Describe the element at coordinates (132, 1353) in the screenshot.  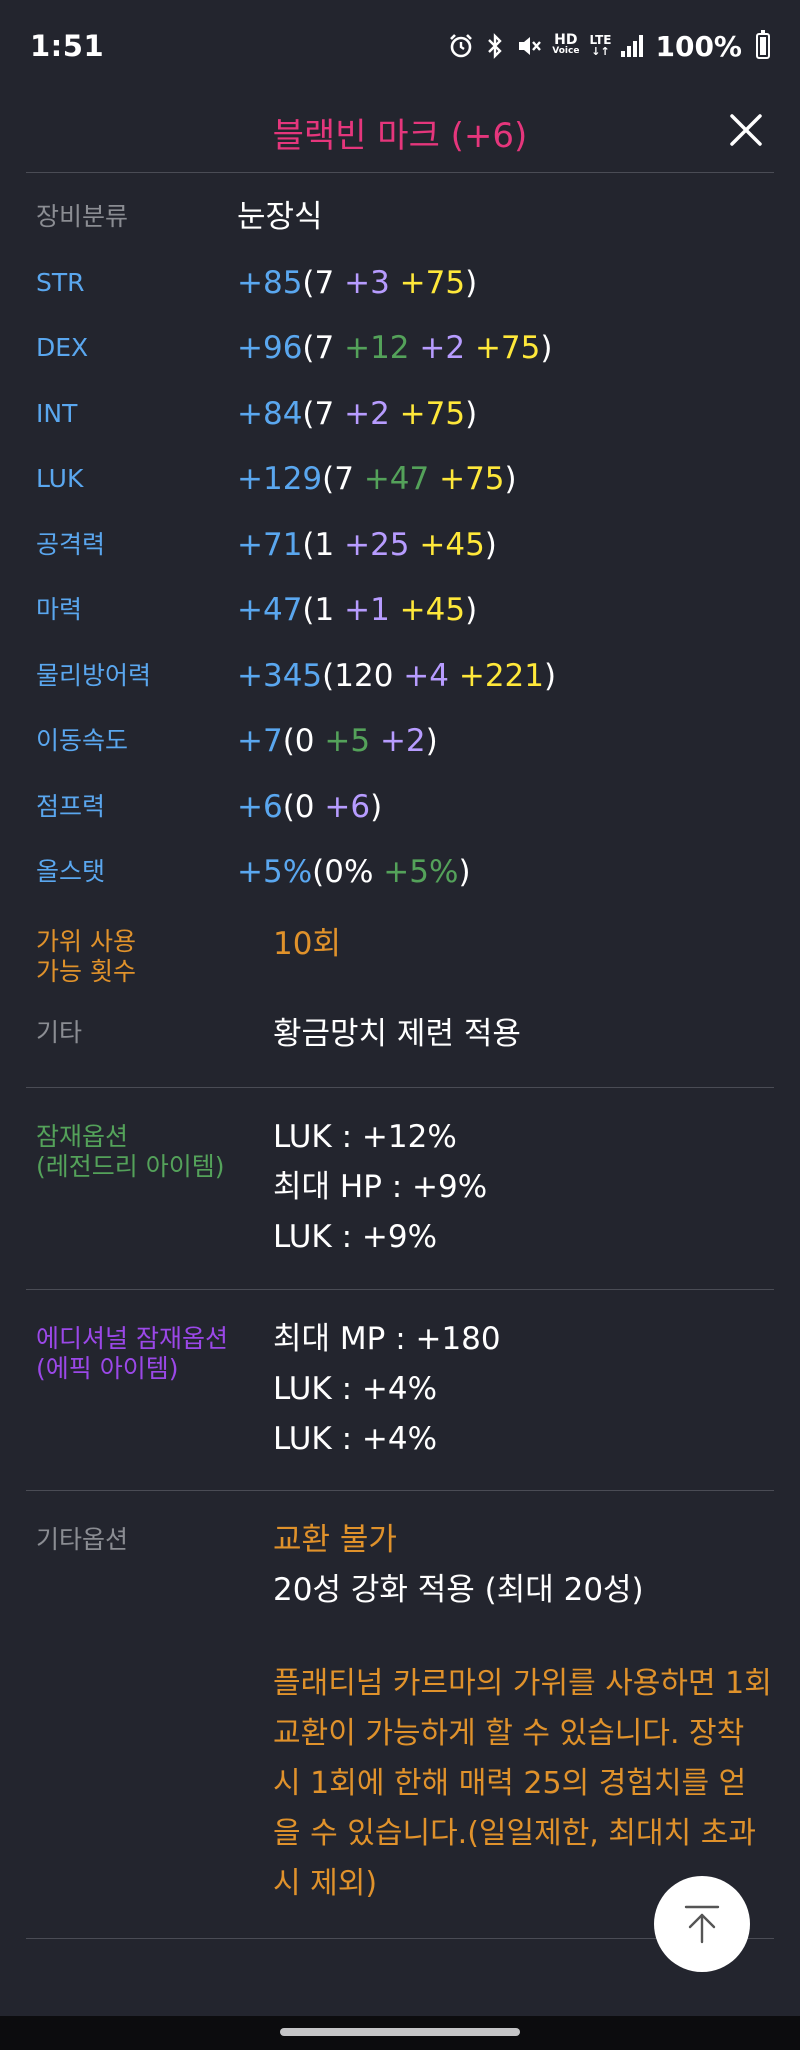
I see `additional-potential-label: 에디셔널 잠재옵션 (에픽 아이템)` at that location.